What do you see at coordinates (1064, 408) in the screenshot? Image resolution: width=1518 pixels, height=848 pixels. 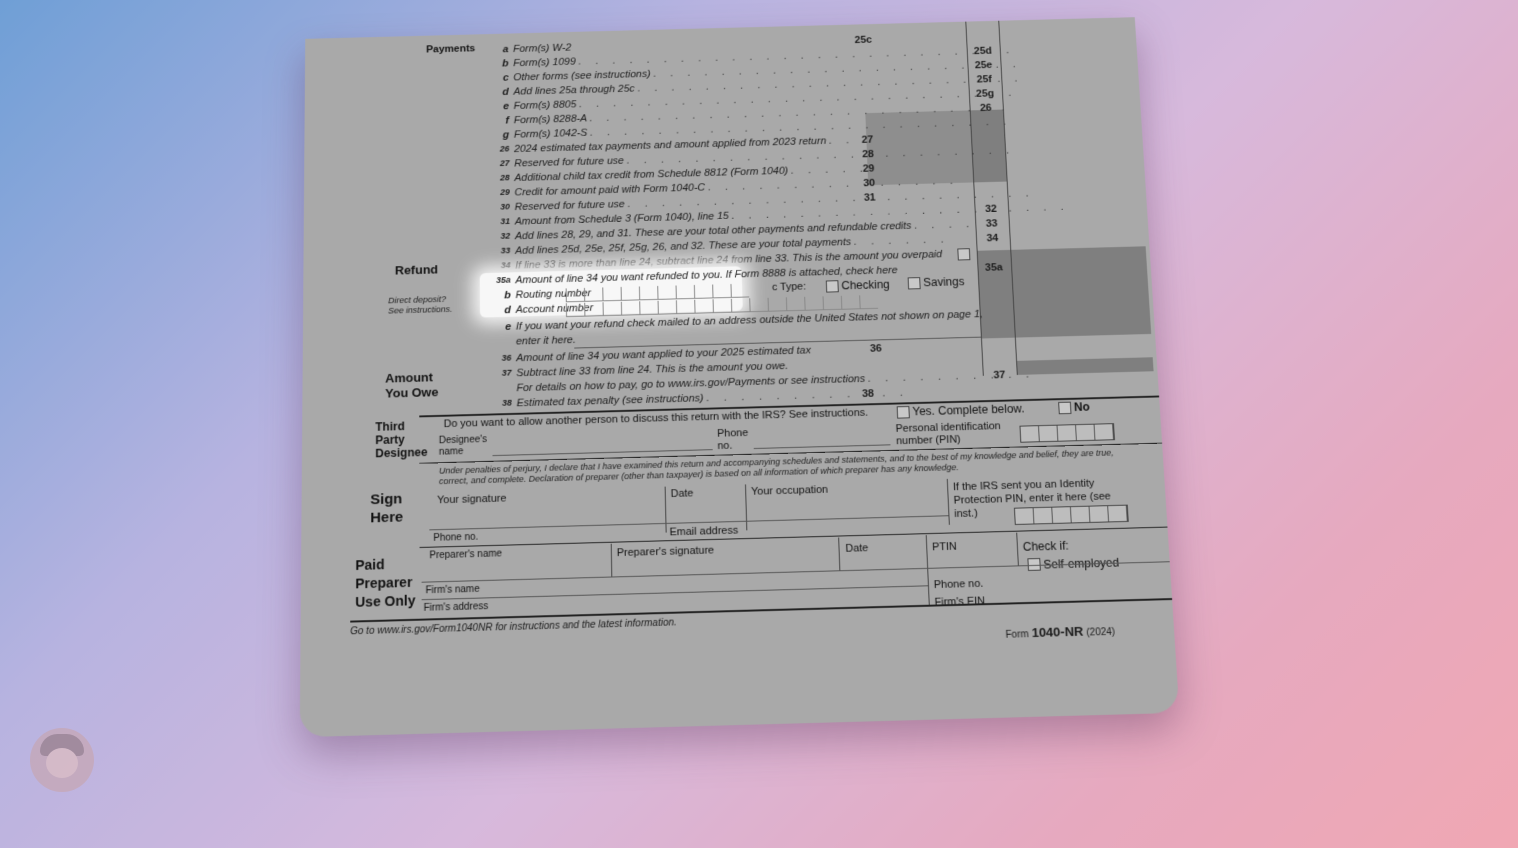 I see `designee-no-checkbox` at bounding box center [1064, 408].